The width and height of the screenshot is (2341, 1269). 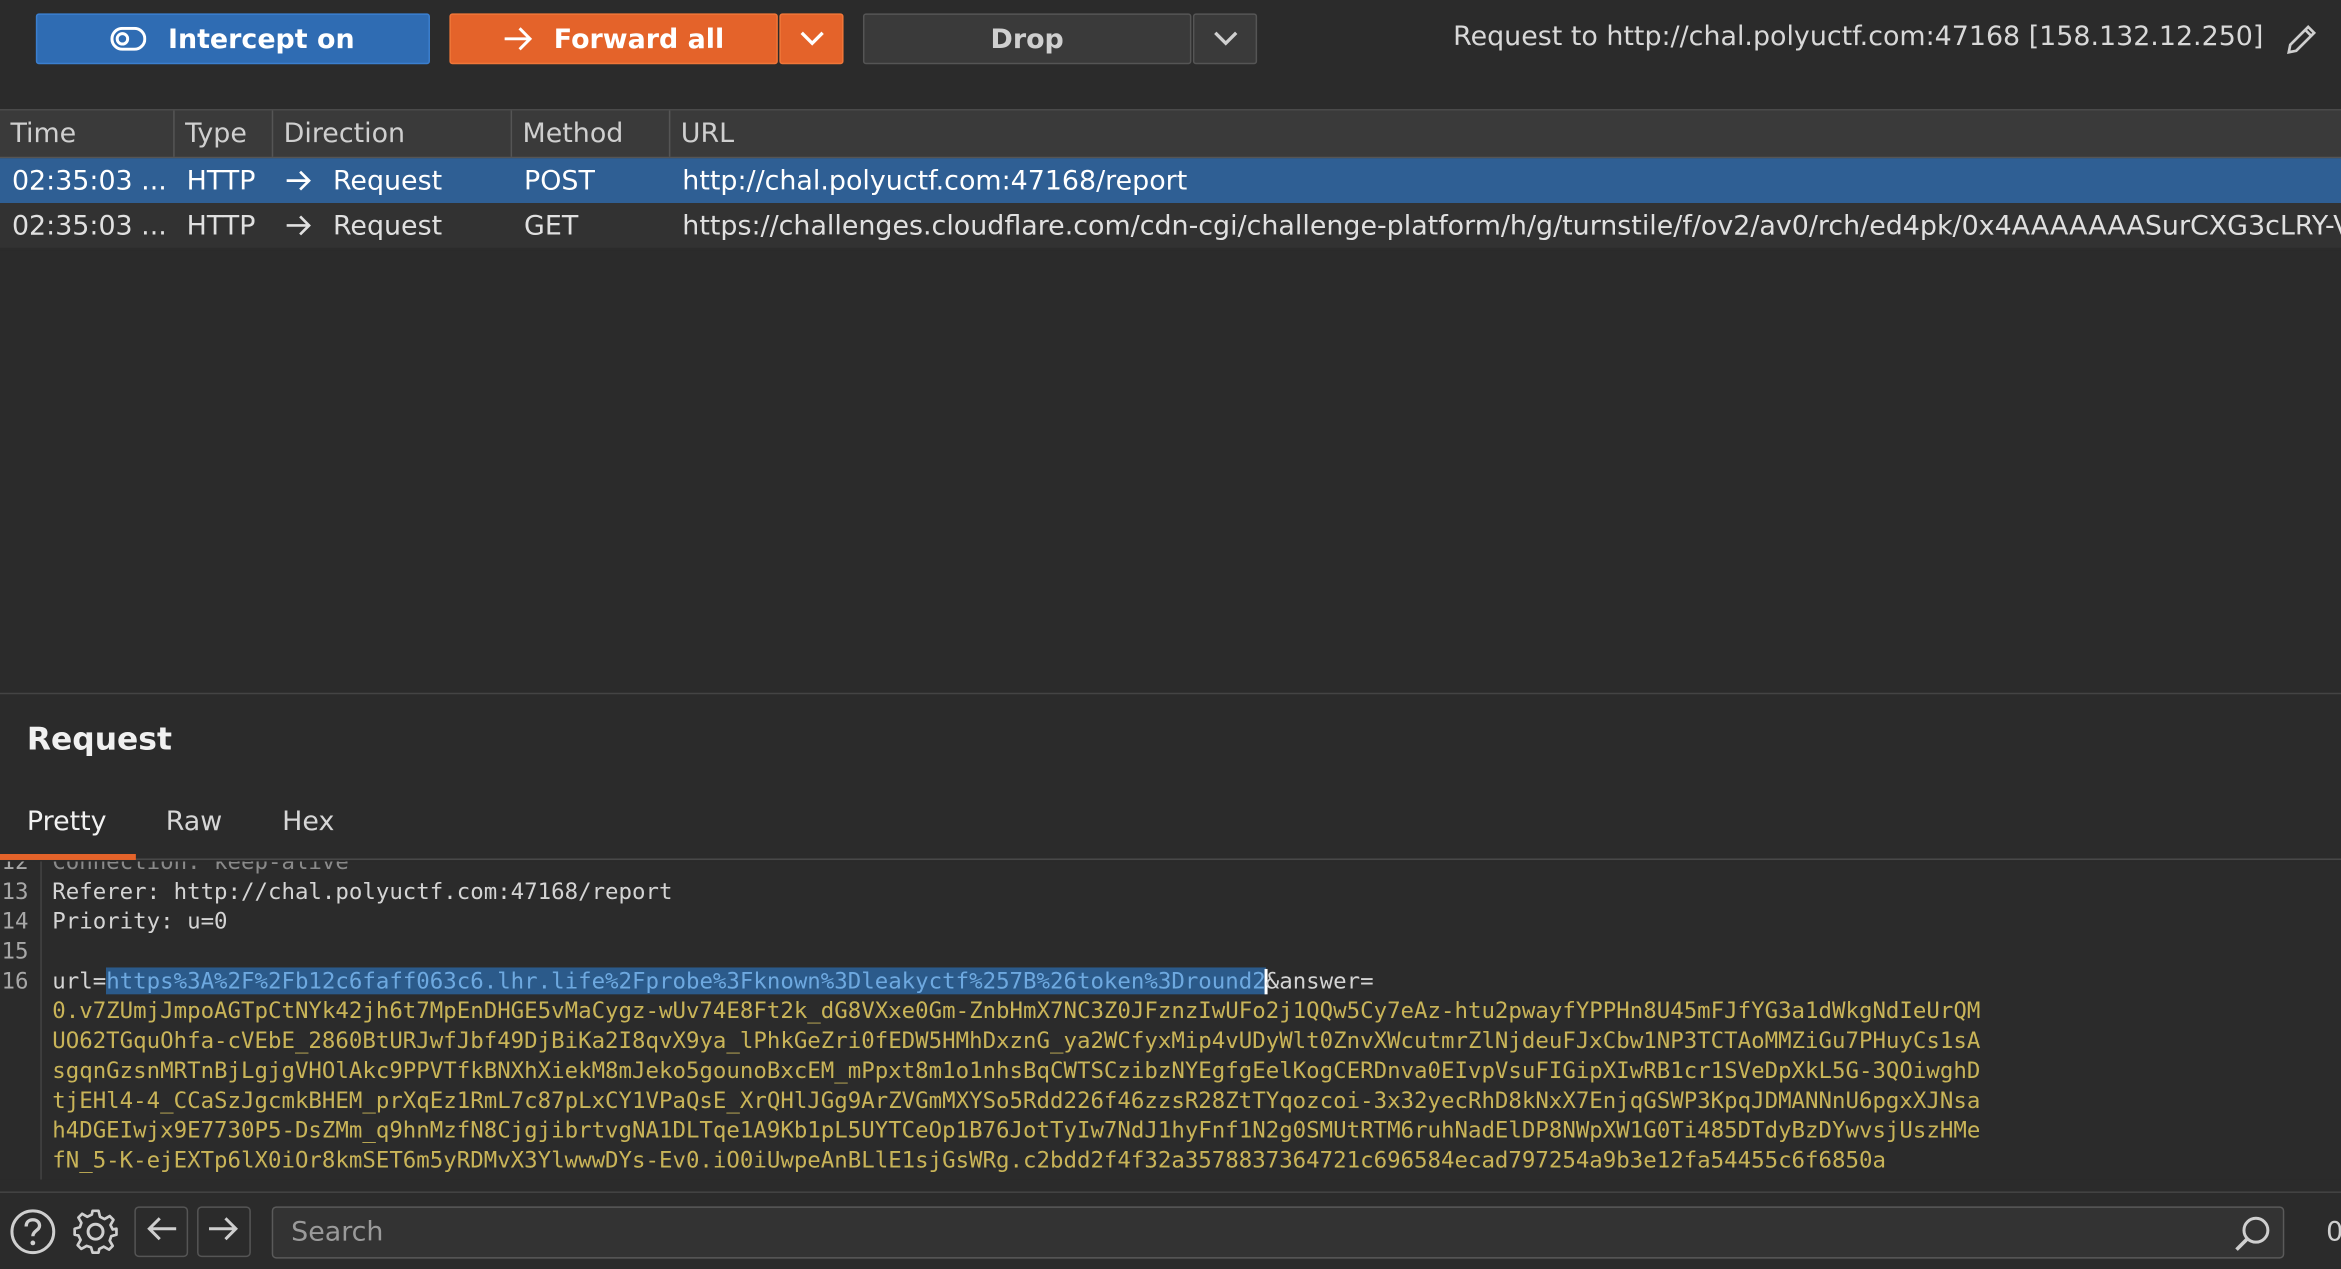 I want to click on arrow-left-icon, so click(x=161, y=1231).